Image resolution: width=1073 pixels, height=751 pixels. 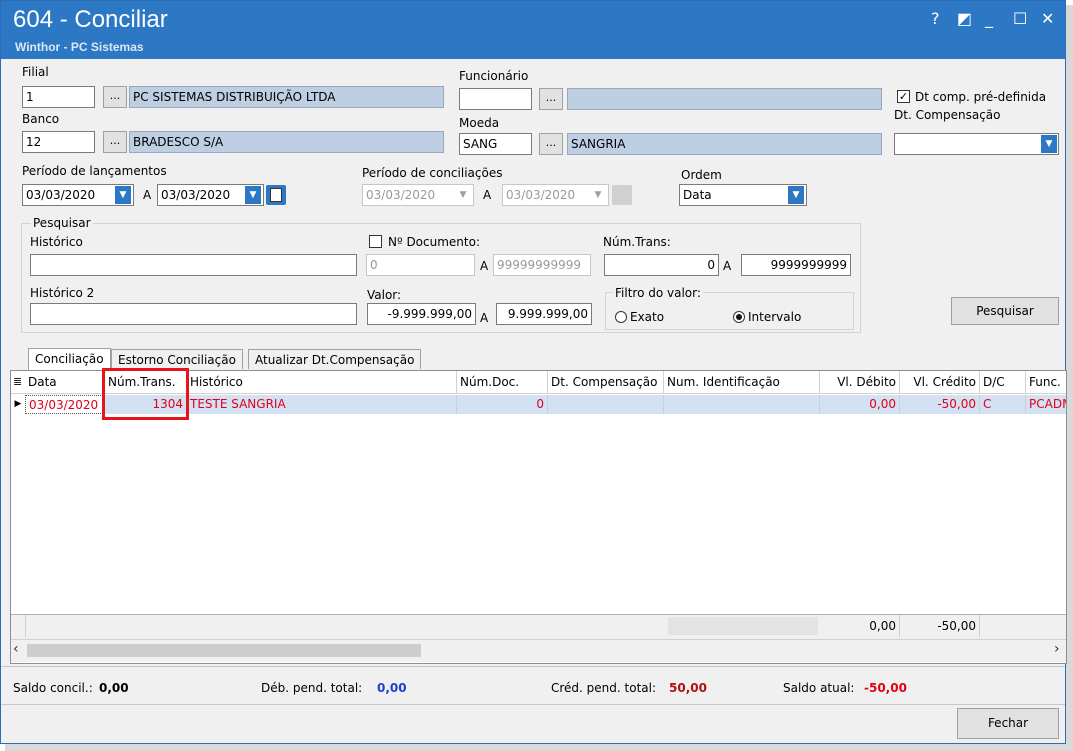 What do you see at coordinates (964, 18) in the screenshot?
I see `restore-layout-icon: ◩` at bounding box center [964, 18].